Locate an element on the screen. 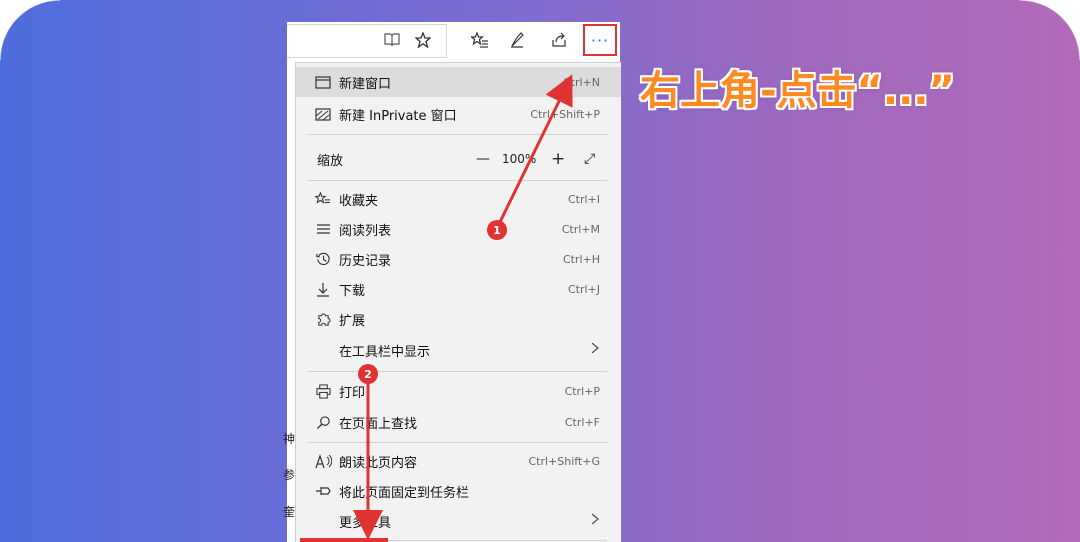  step-badge-2: 2 is located at coordinates (368, 374).